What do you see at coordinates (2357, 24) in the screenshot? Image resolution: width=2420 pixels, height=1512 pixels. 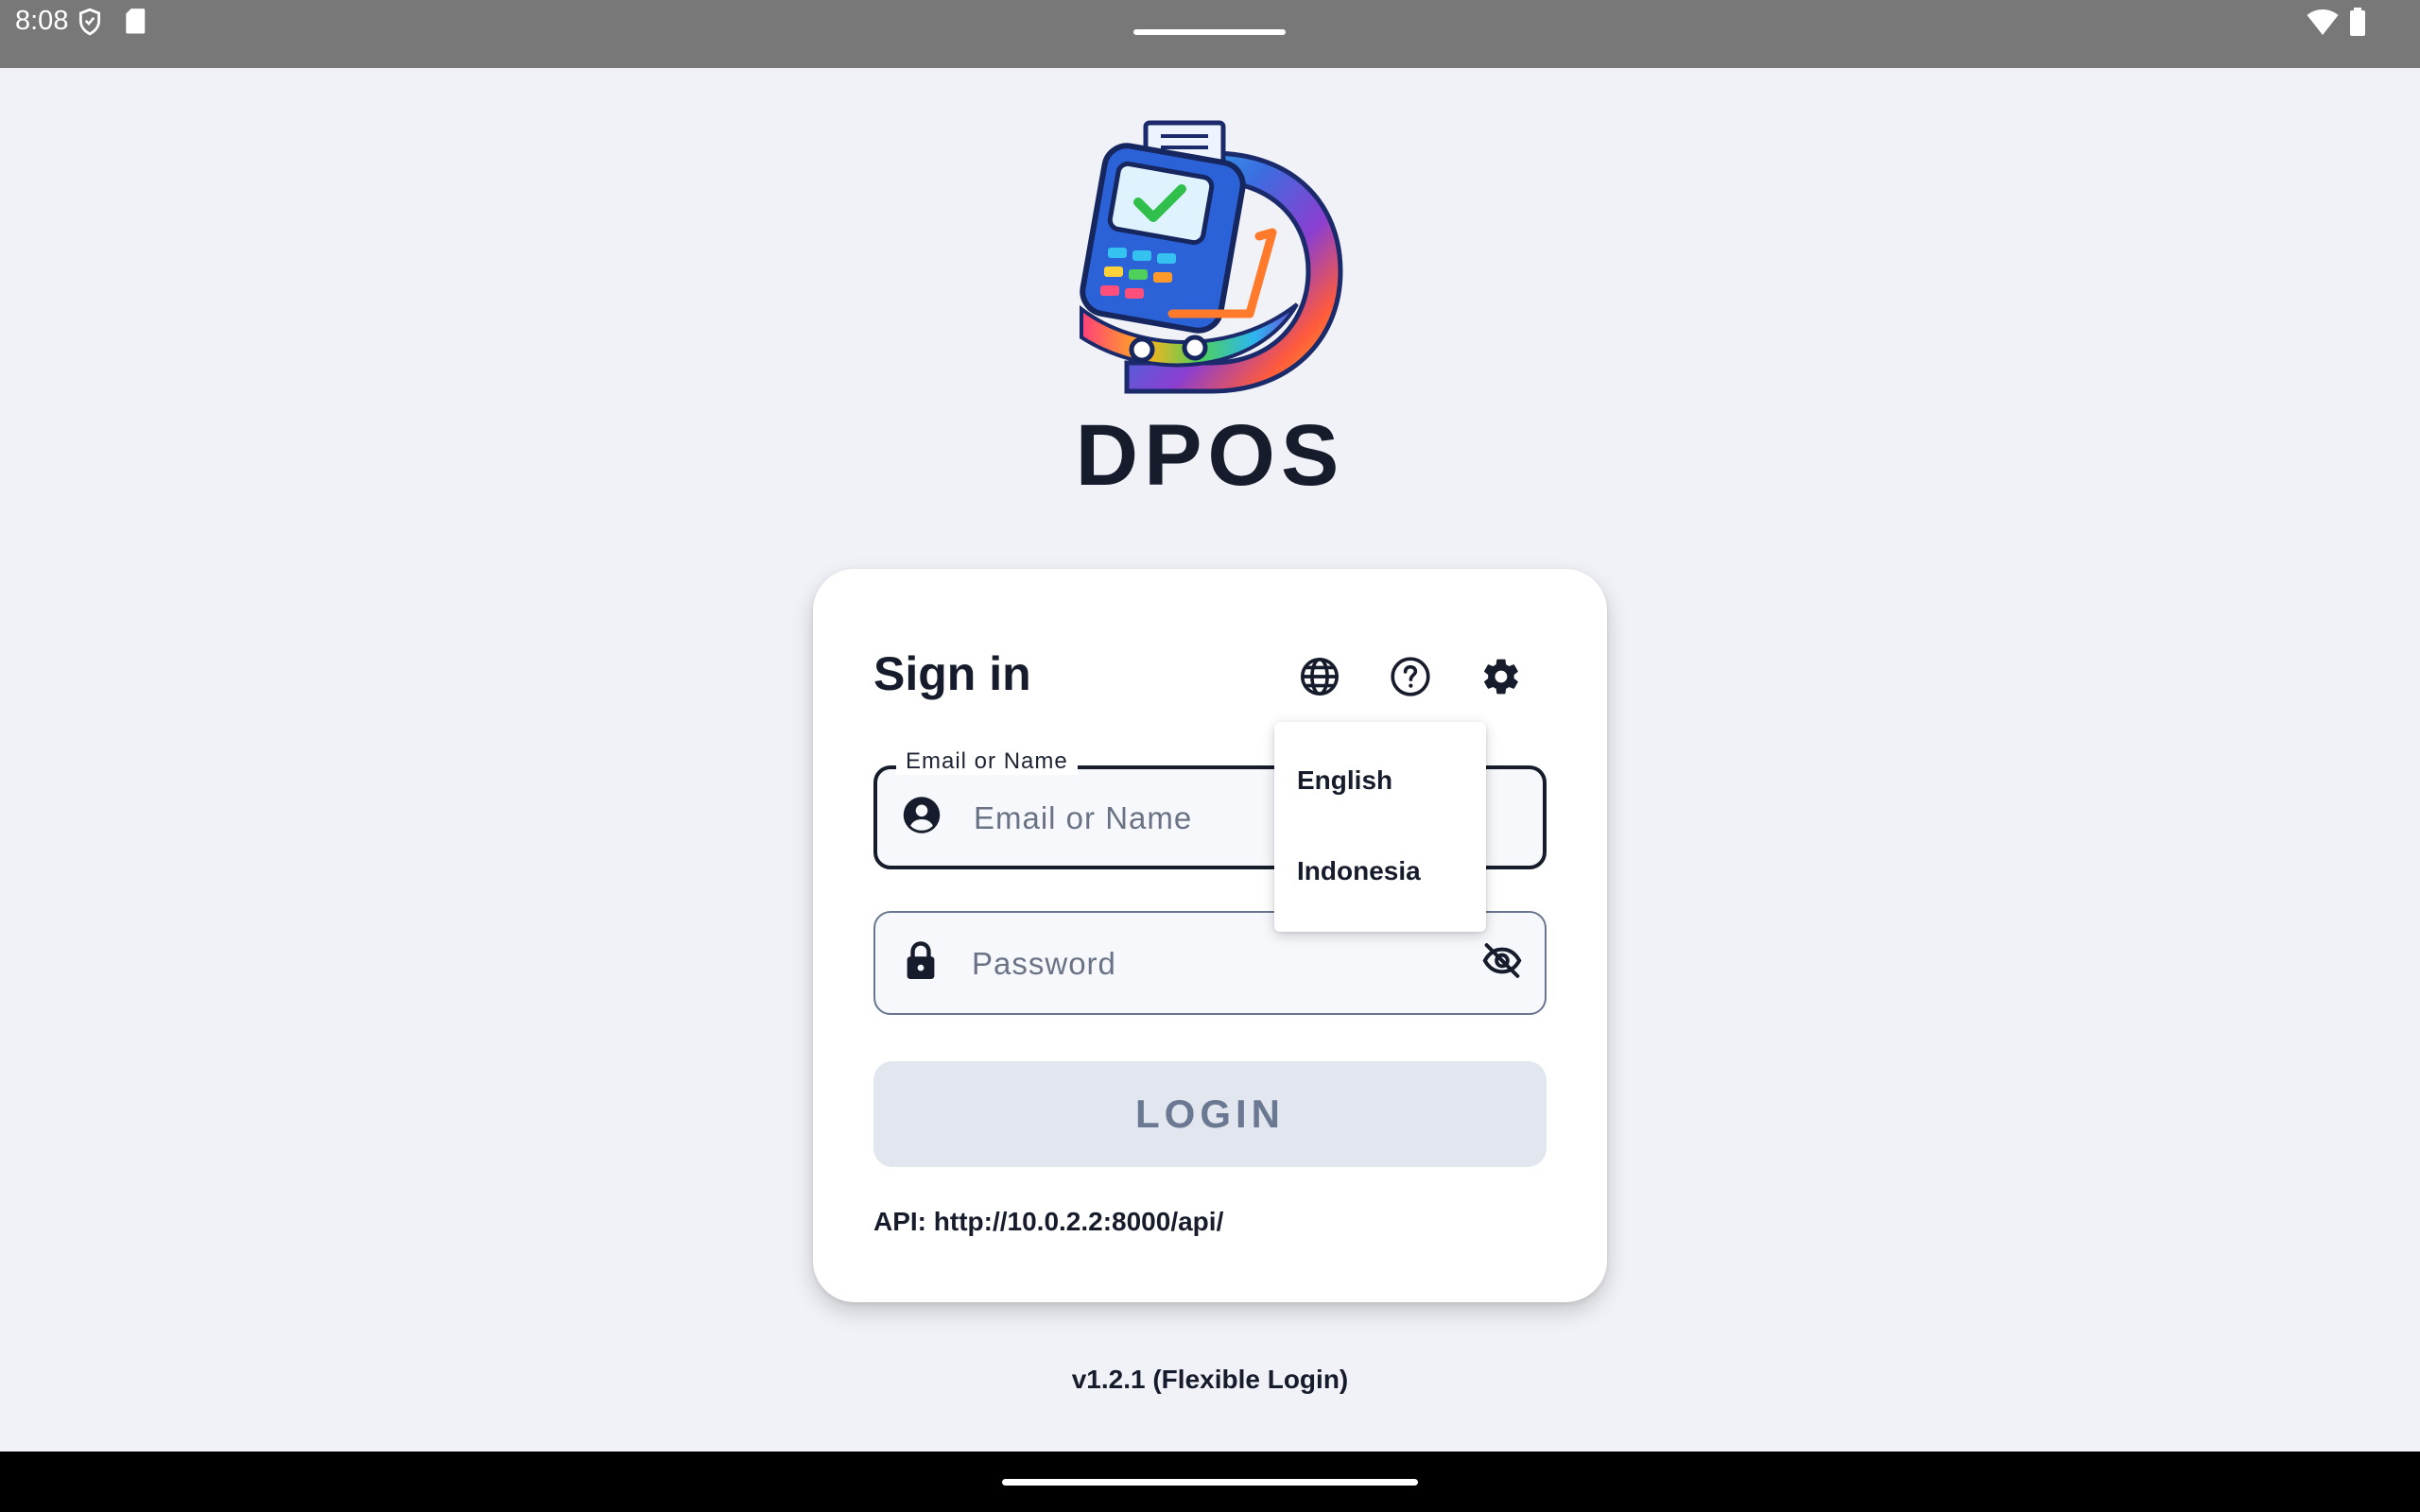 I see `battery-icon` at bounding box center [2357, 24].